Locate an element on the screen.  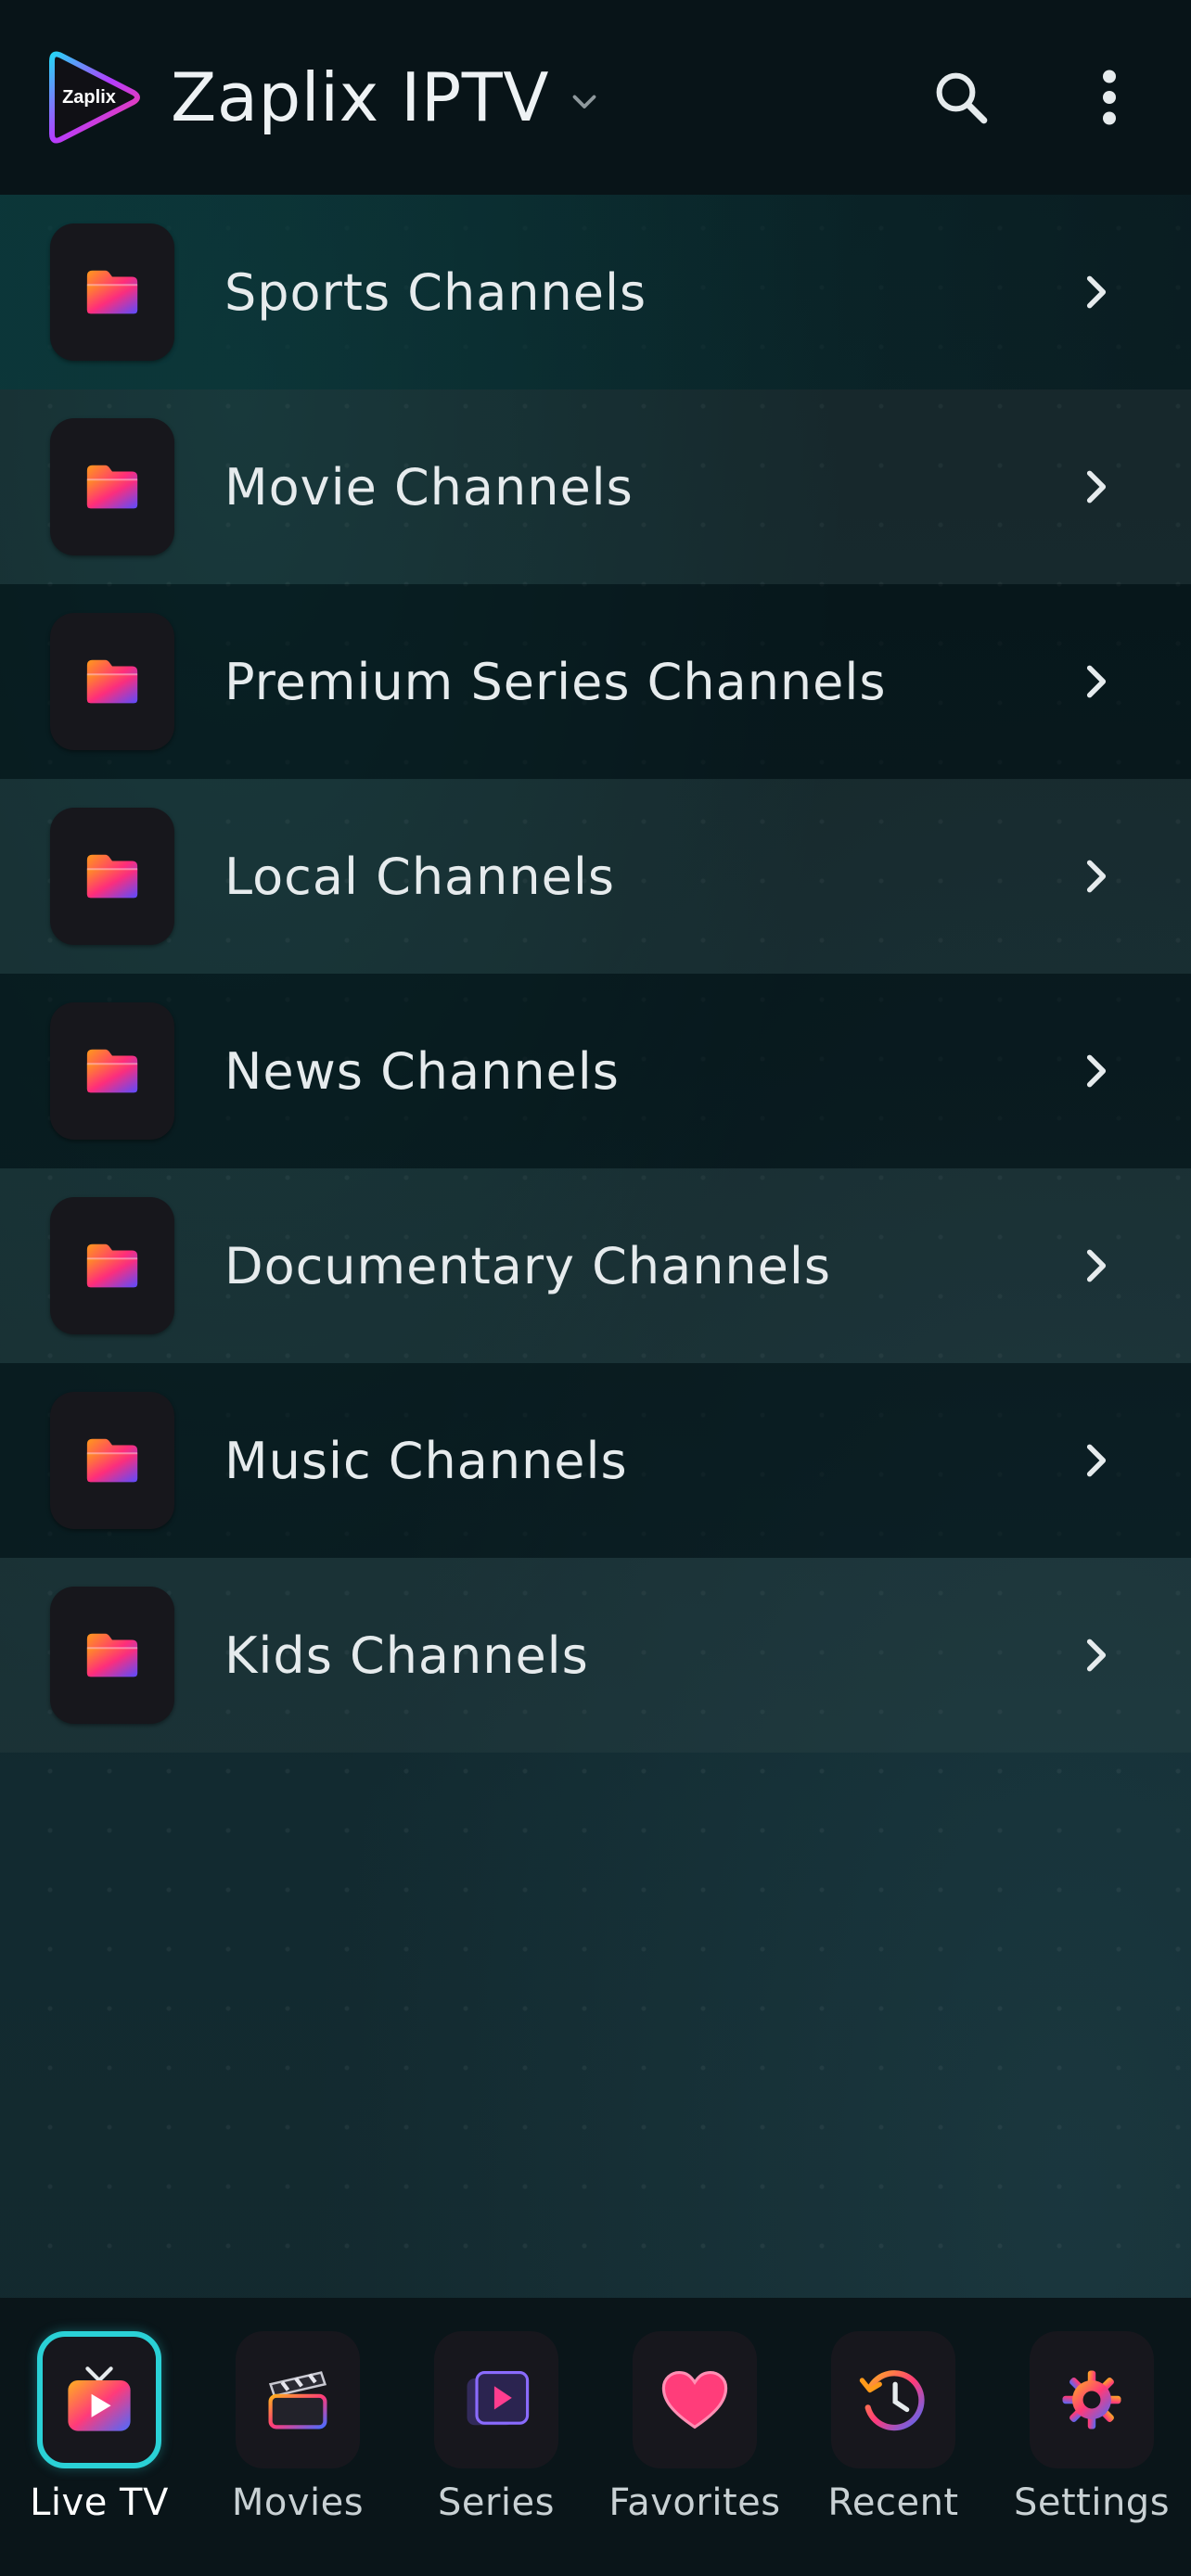
app-header: Zaplix Zaplix IPTV is located at coordinates (595, 97).